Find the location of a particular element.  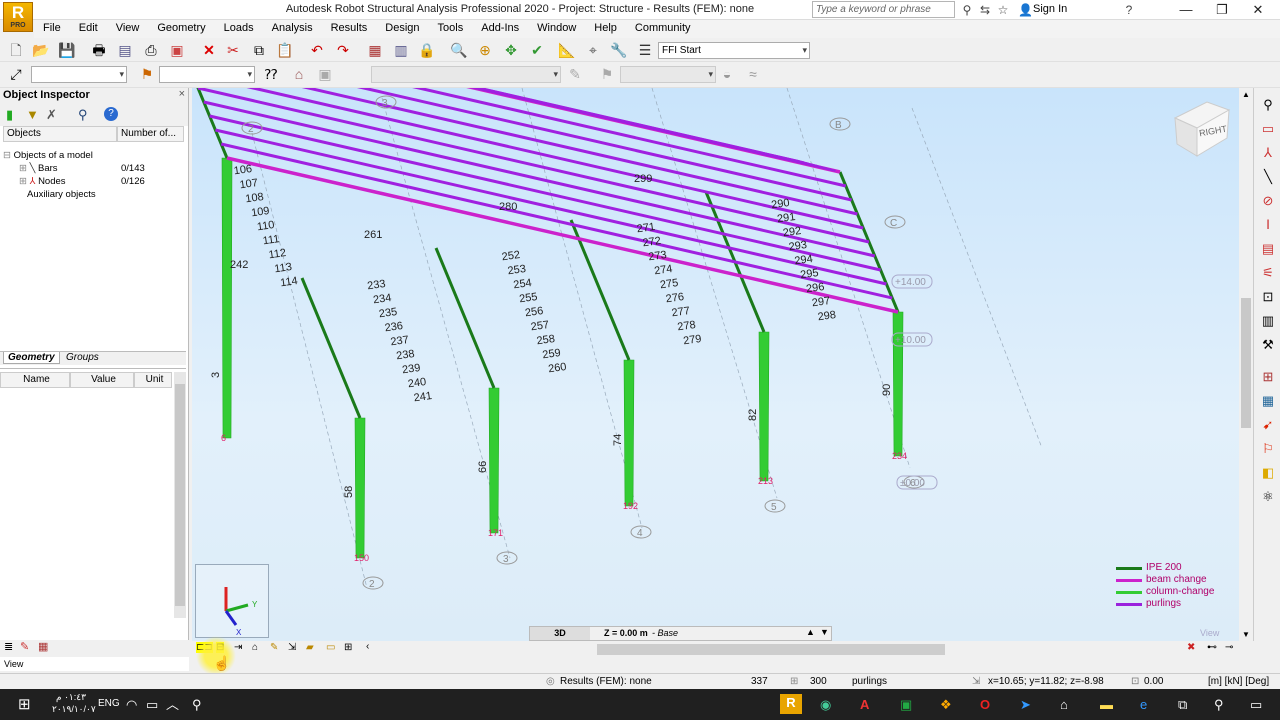

zoom-icon: 🔍 is located at coordinates (459, 50).